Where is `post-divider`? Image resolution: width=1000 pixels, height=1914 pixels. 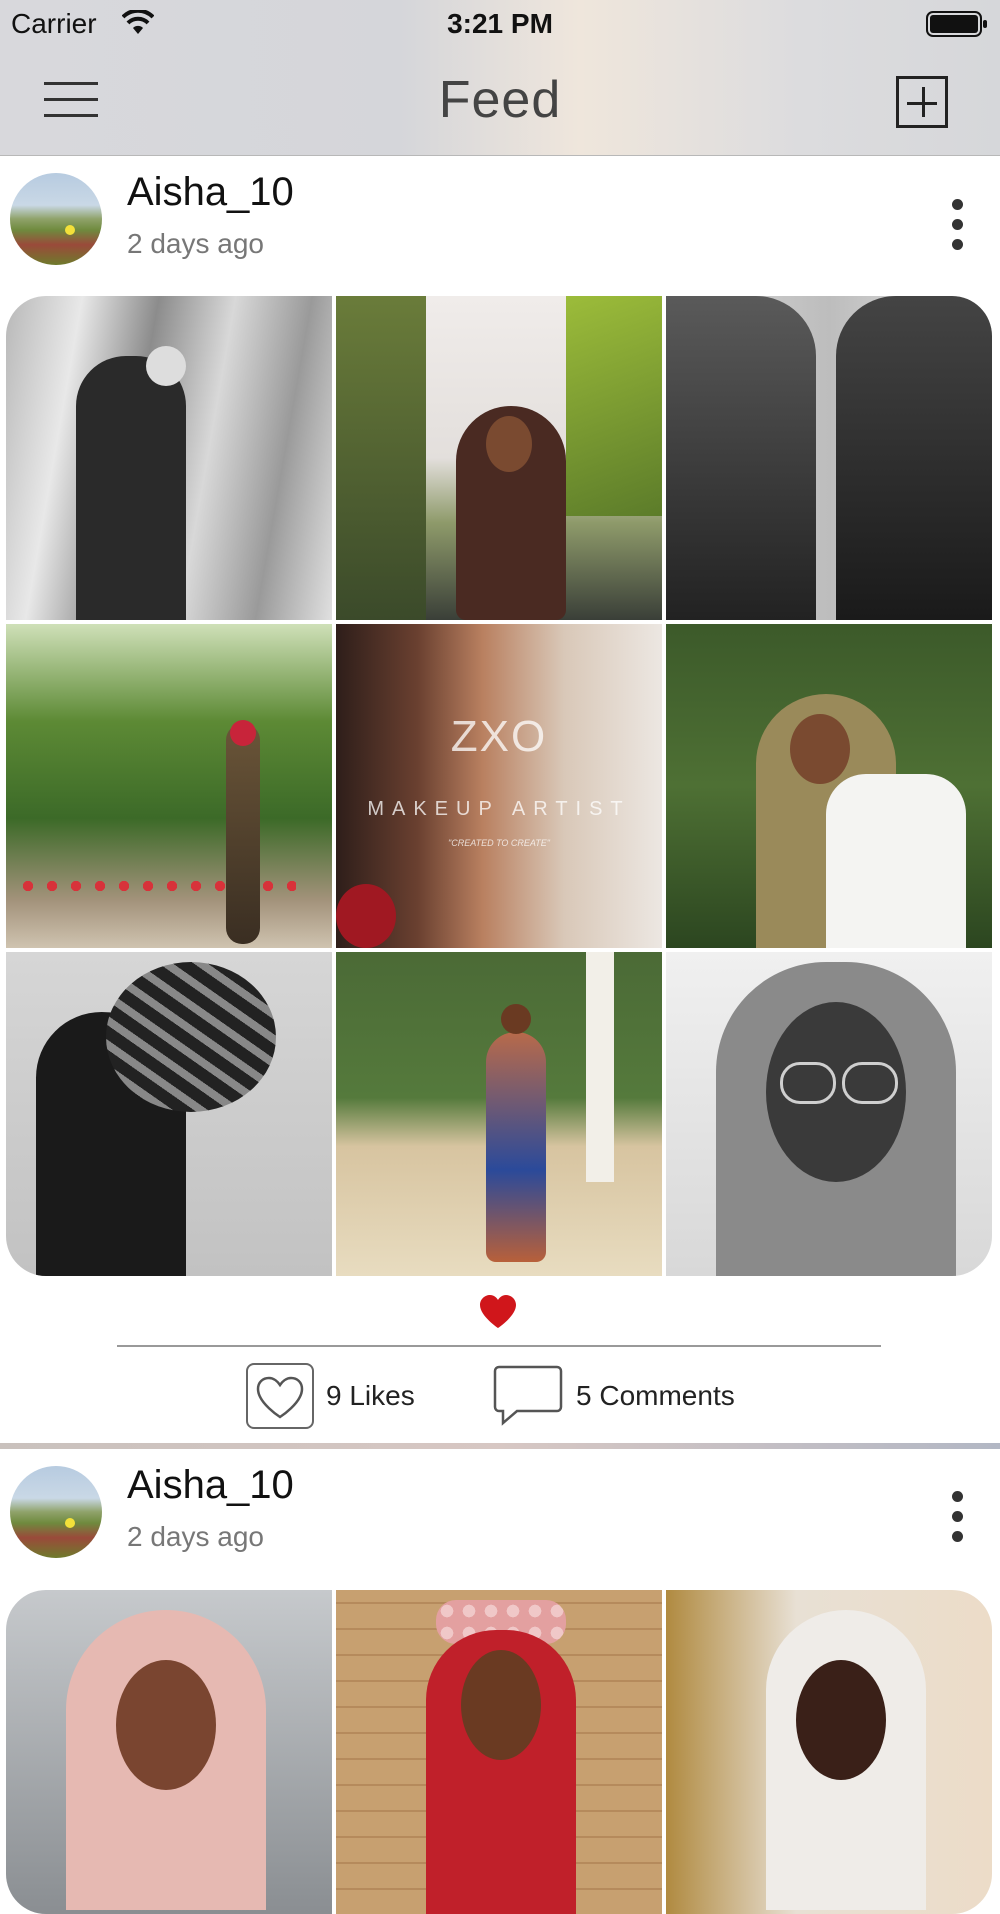 post-divider is located at coordinates (499, 1346).